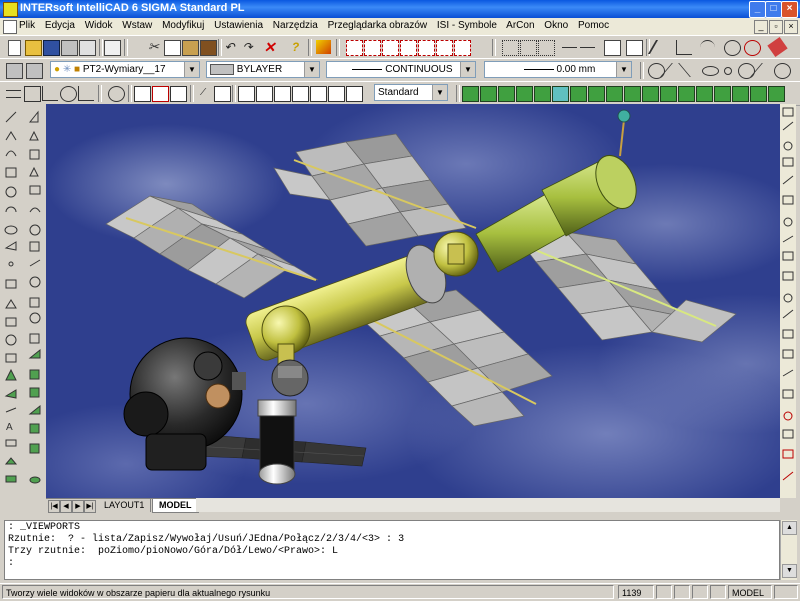 Image resolution: width=800 pixels, height=601 pixels. I want to click on hide-icon, so click(506, 94).